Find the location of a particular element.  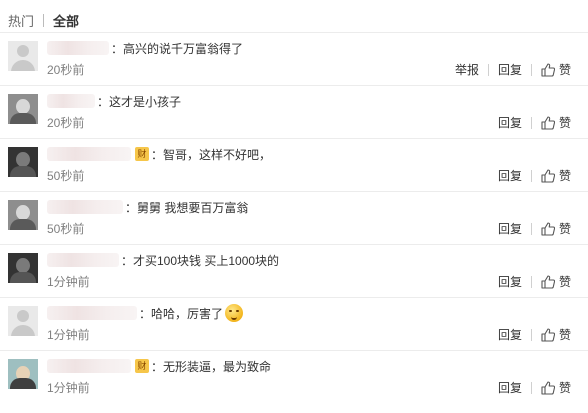

comment-actions: 举报 回复 赞 is located at coordinates (513, 69).